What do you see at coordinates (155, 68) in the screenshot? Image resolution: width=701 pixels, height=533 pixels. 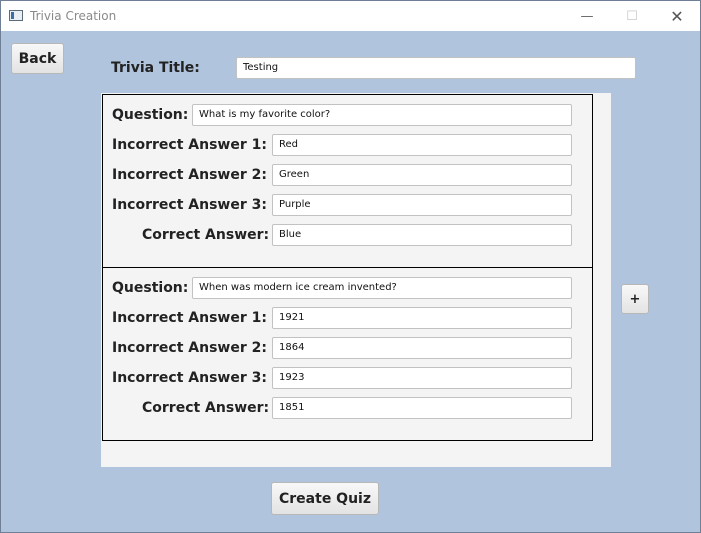 I see `trivia-title-label: Trivia Title:` at bounding box center [155, 68].